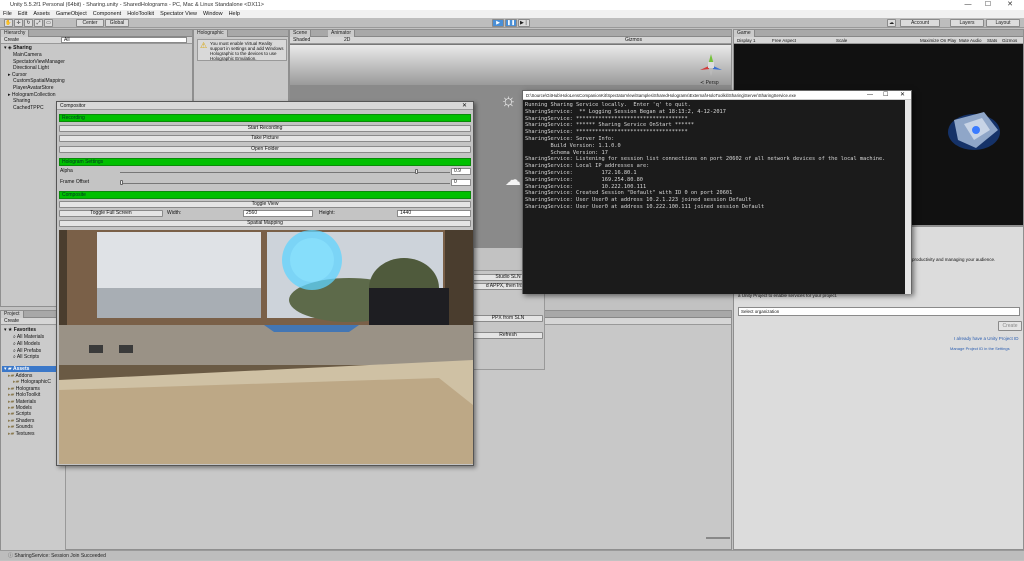  Describe the element at coordinates (24, 389) in the screenshot. I see `asset-folder: ▸▰ Holograms` at that location.